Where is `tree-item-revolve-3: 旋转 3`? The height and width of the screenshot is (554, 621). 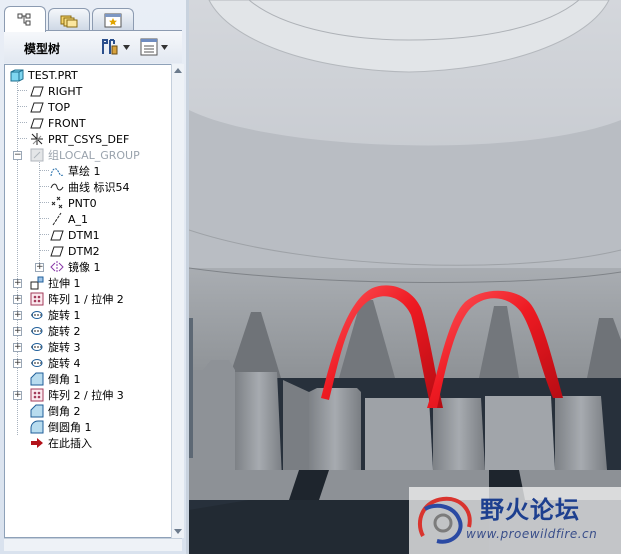 tree-item-revolve-3: 旋转 3 is located at coordinates (55, 347).